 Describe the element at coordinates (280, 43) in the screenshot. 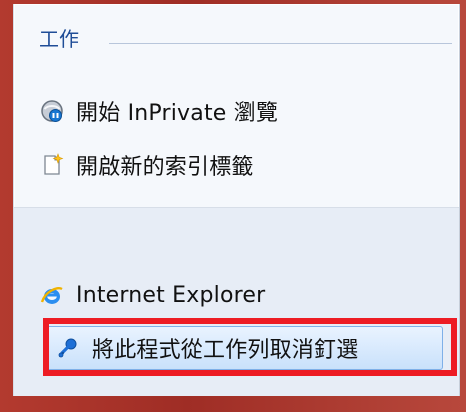

I see `section-divider` at that location.